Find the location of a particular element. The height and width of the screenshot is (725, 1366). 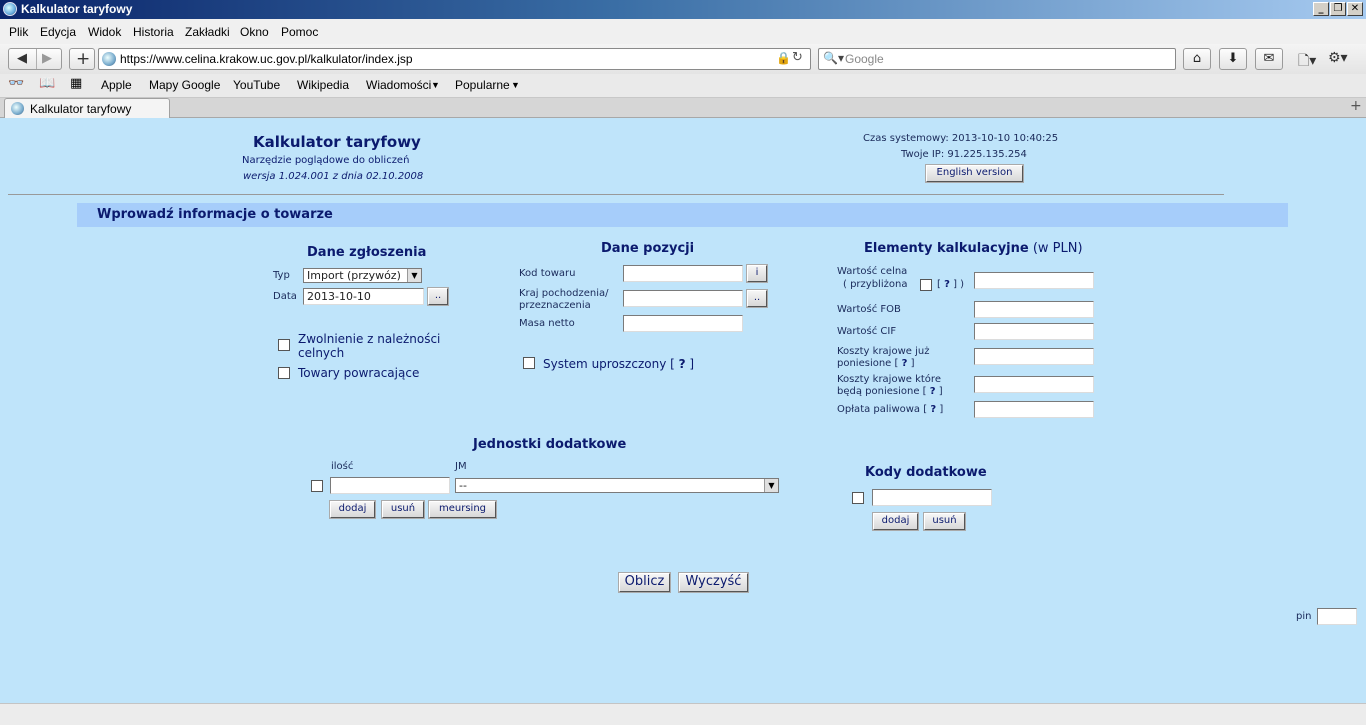

close-window-button: ✕ is located at coordinates (1355, 9).